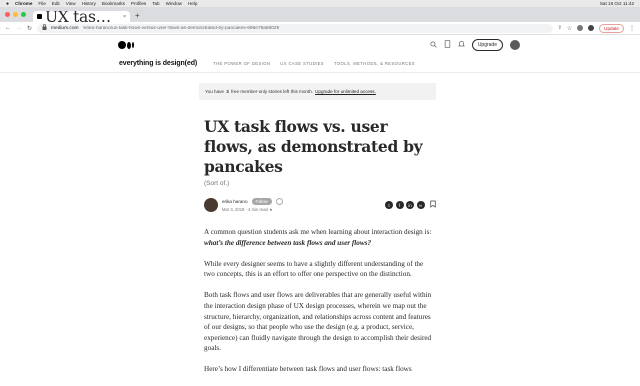 The height and width of the screenshot is (386, 640). I want to click on menu-history: History, so click(89, 3).